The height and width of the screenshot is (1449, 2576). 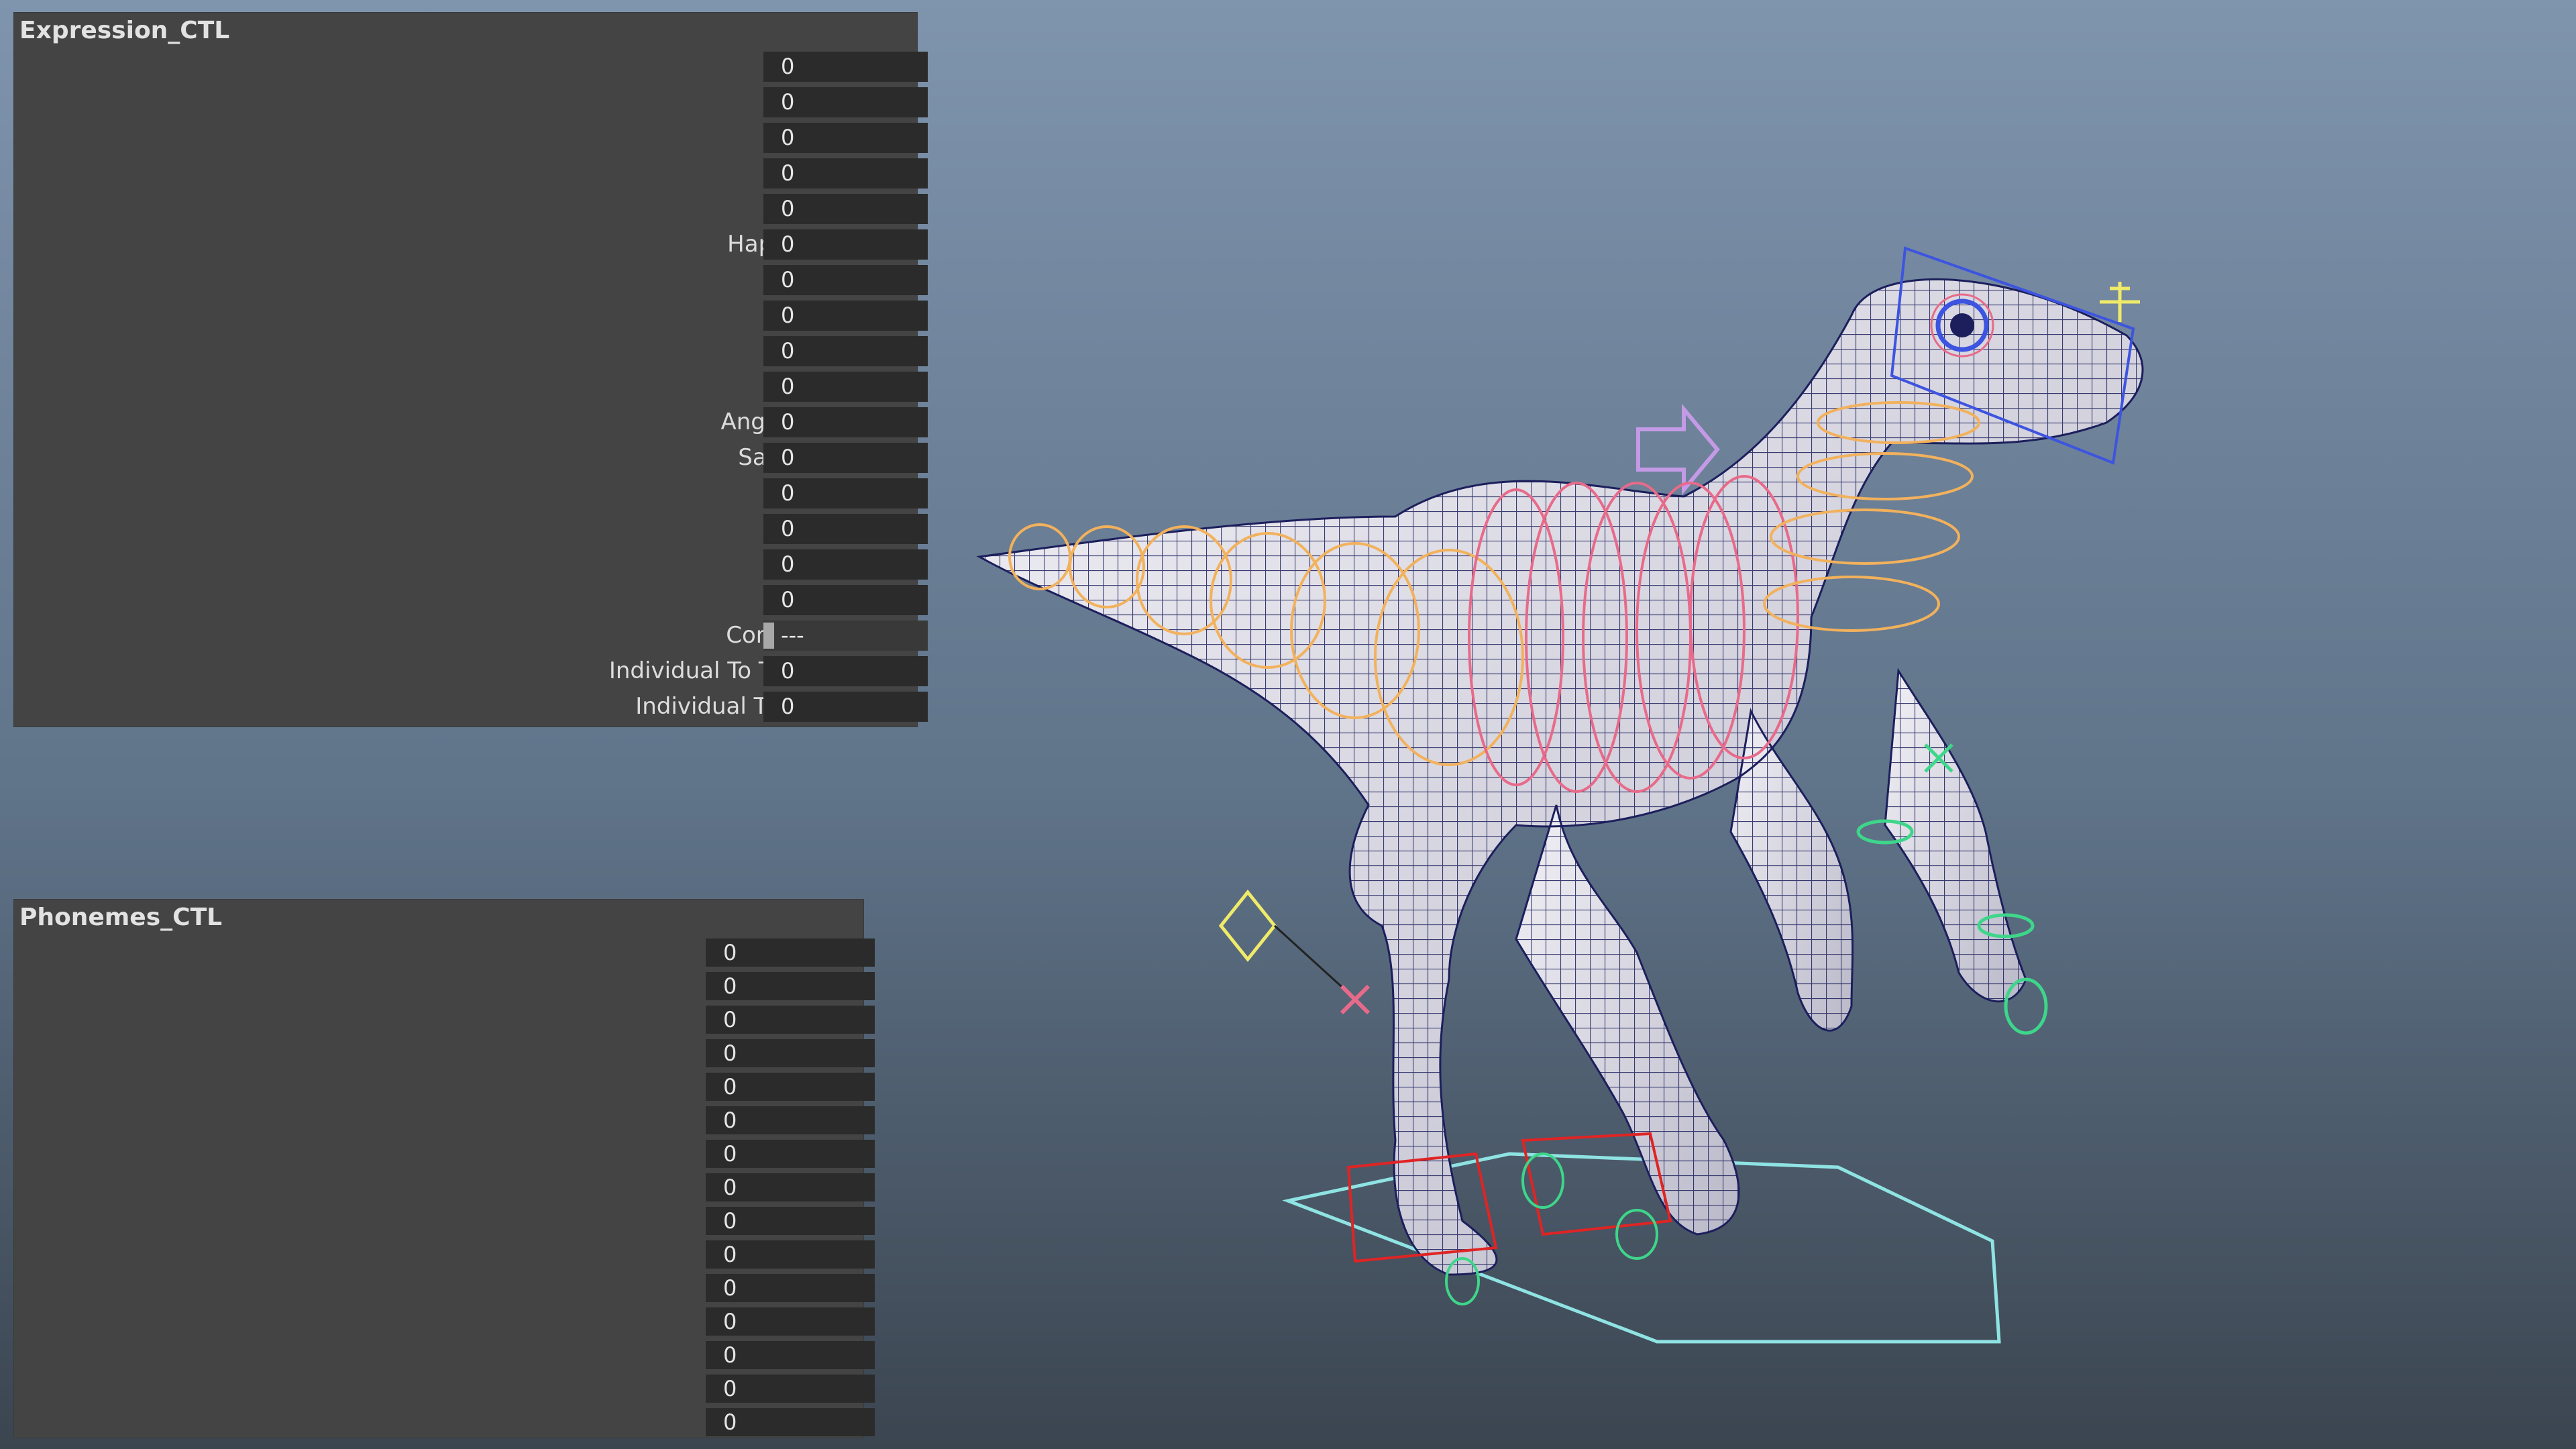 I want to click on phonemes-ctl-title: Phonemes_CTL, so click(x=121, y=917).